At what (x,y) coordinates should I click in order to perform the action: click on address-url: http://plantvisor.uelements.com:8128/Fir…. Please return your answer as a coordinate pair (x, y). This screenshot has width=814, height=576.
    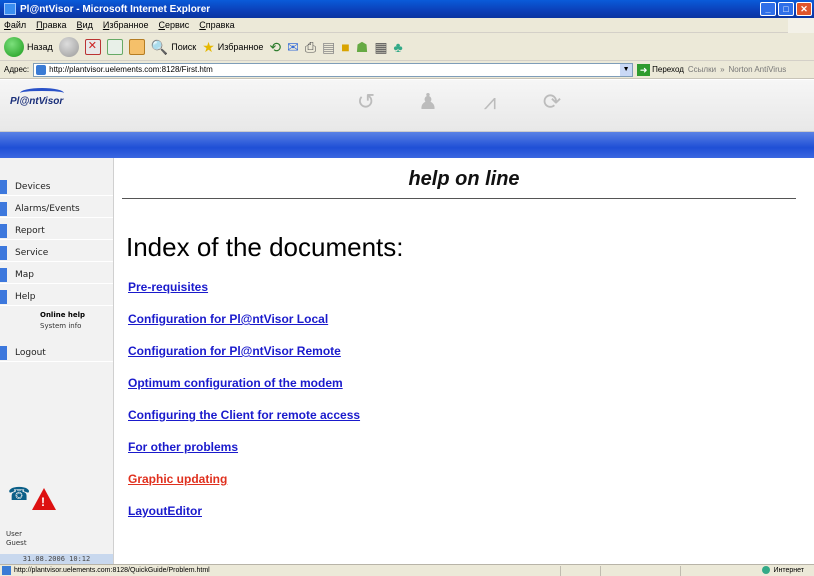
    Looking at the image, I should click on (131, 69).